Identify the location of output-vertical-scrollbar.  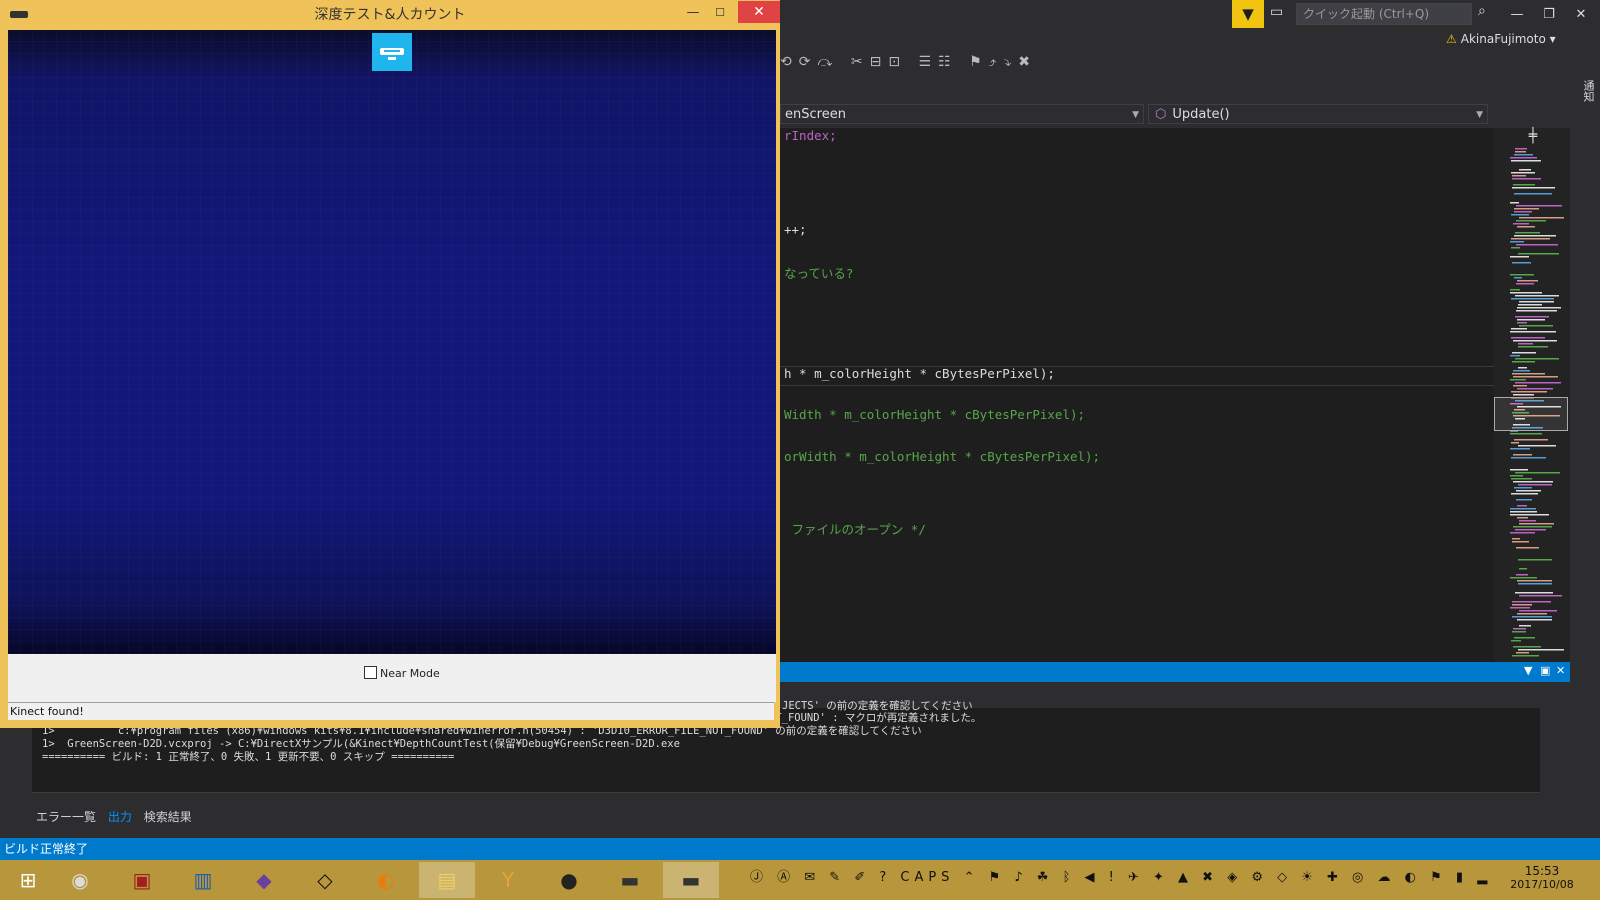
(1548, 750).